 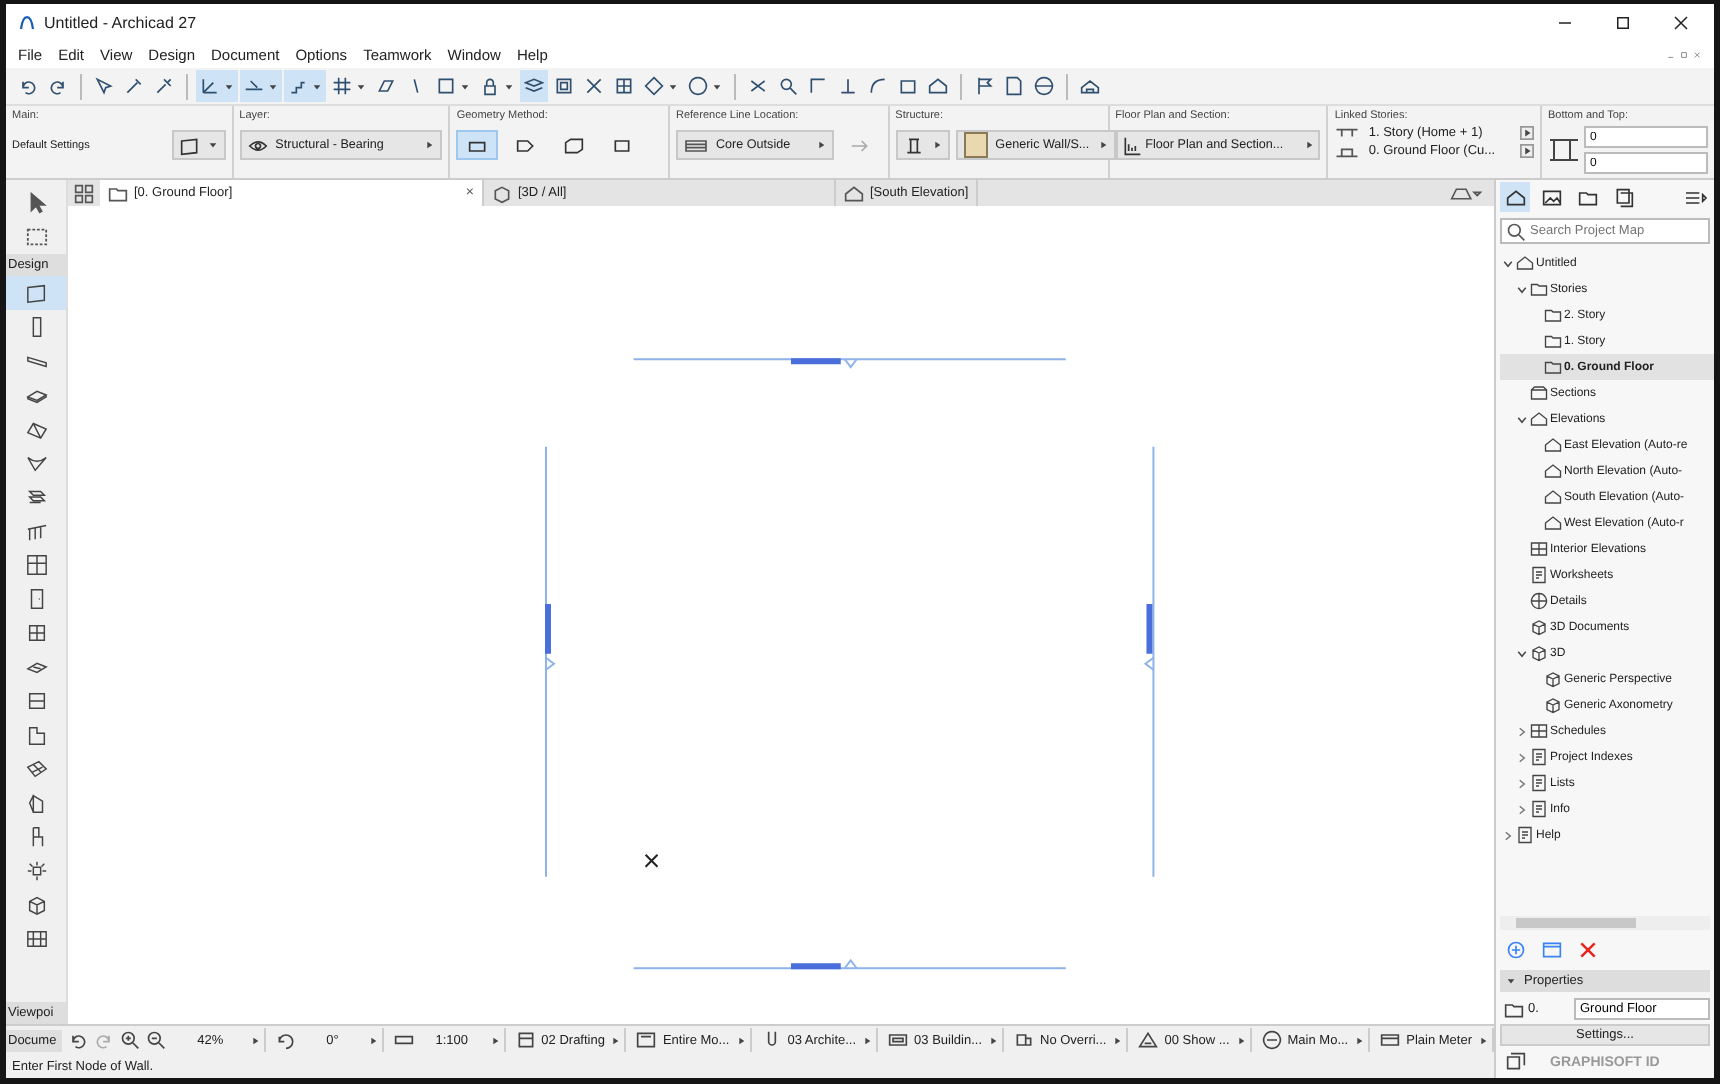 I want to click on window-title: Untitled - Archicad 27, so click(x=120, y=22).